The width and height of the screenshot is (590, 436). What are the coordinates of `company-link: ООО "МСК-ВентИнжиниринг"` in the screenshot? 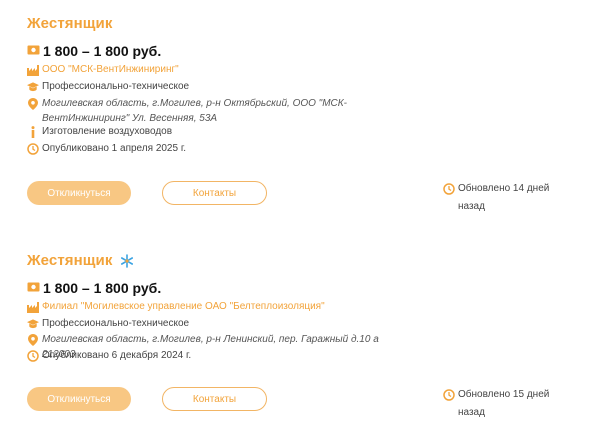 It's located at (110, 69).